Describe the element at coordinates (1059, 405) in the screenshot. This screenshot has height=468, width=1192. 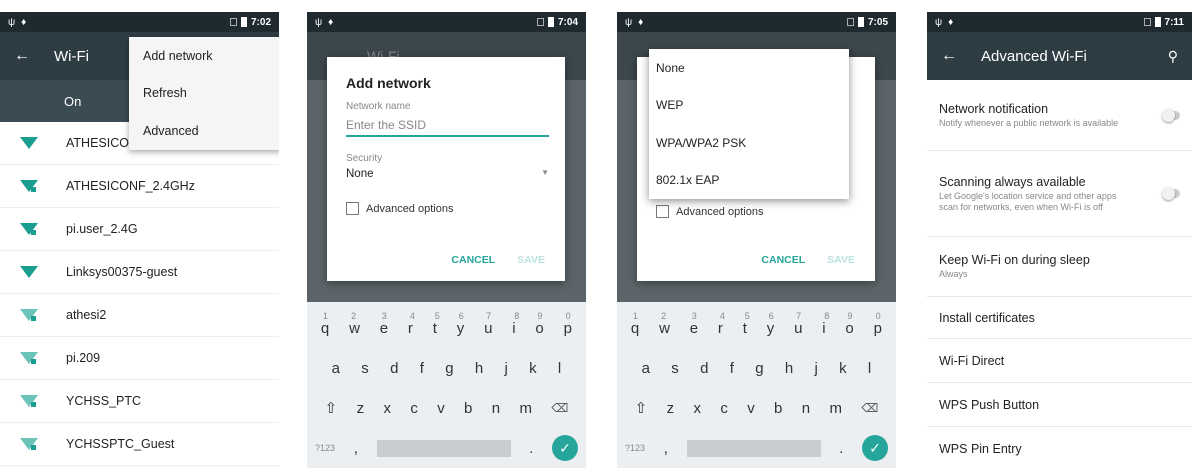
I see `settings-item: WPS Push Button` at that location.